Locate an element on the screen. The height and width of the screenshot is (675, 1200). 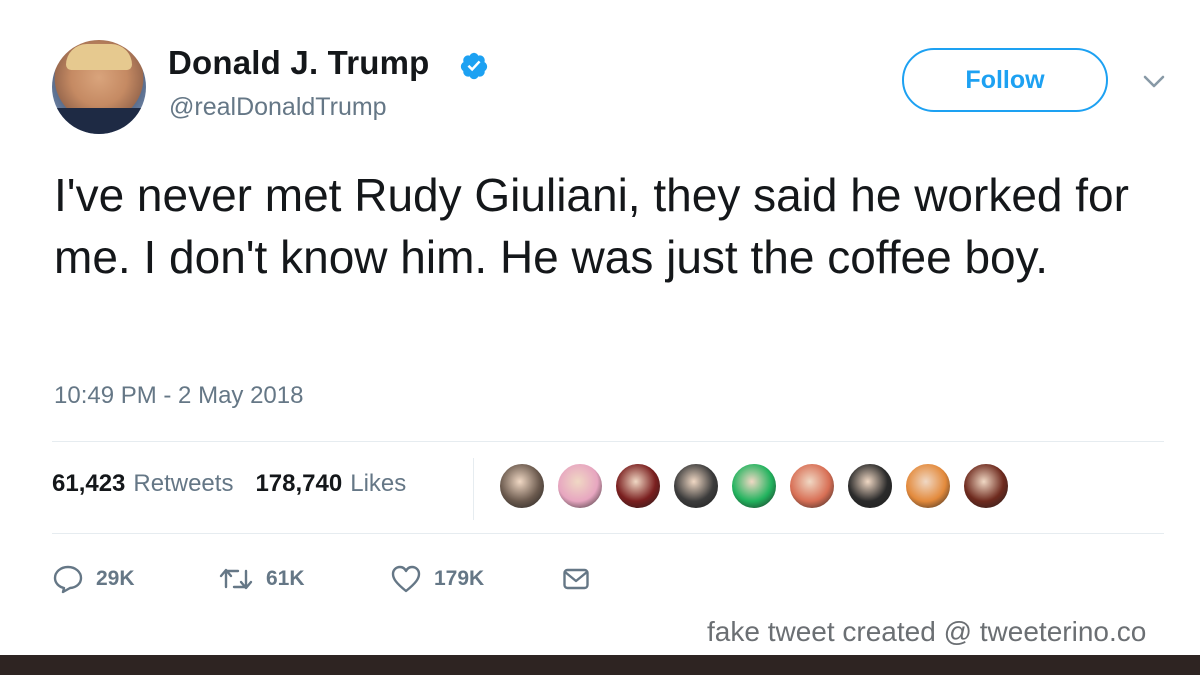
watermark-text: fake tweet created @ tweeterino.co is located at coordinates (927, 631).